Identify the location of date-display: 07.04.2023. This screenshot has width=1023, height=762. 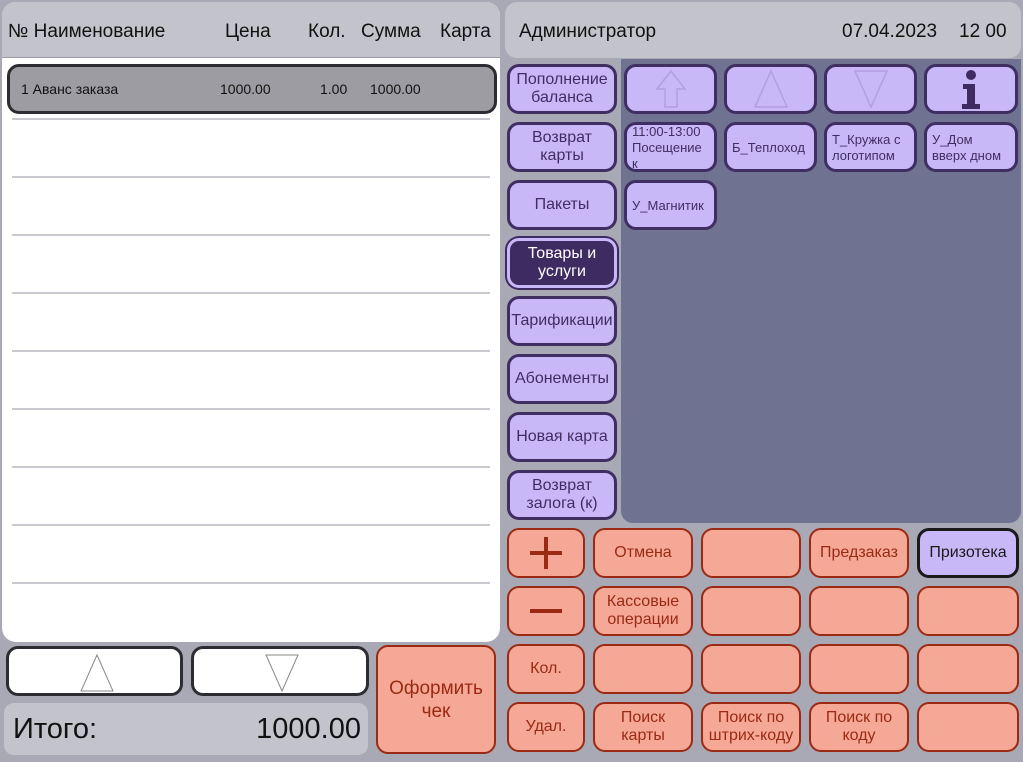
(890, 31).